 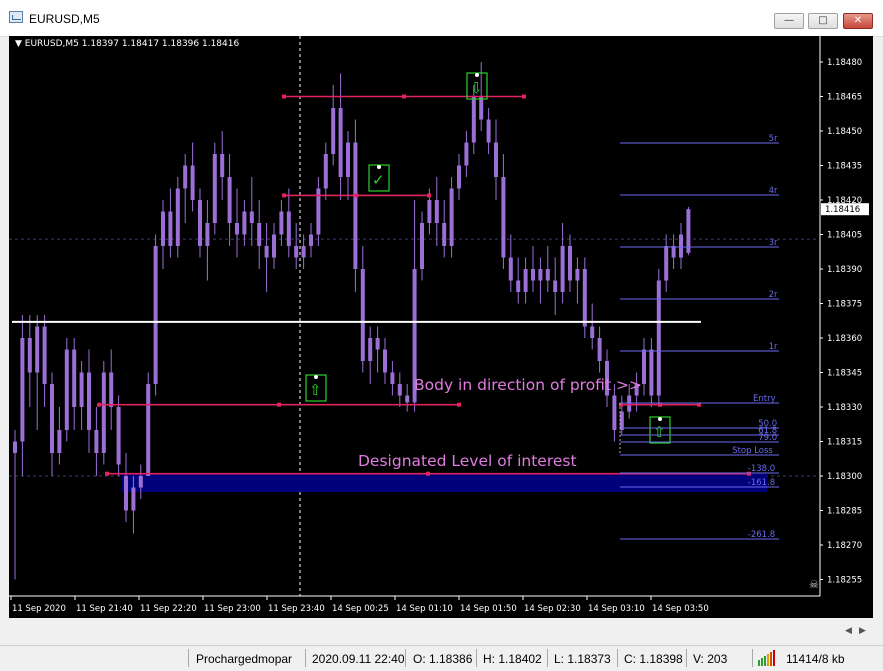 I want to click on minimize-button: —, so click(x=789, y=21).